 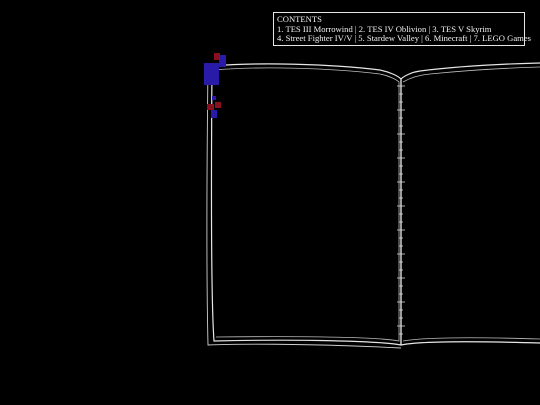 I want to click on bookmark-tab-blue-large, so click(x=211, y=74).